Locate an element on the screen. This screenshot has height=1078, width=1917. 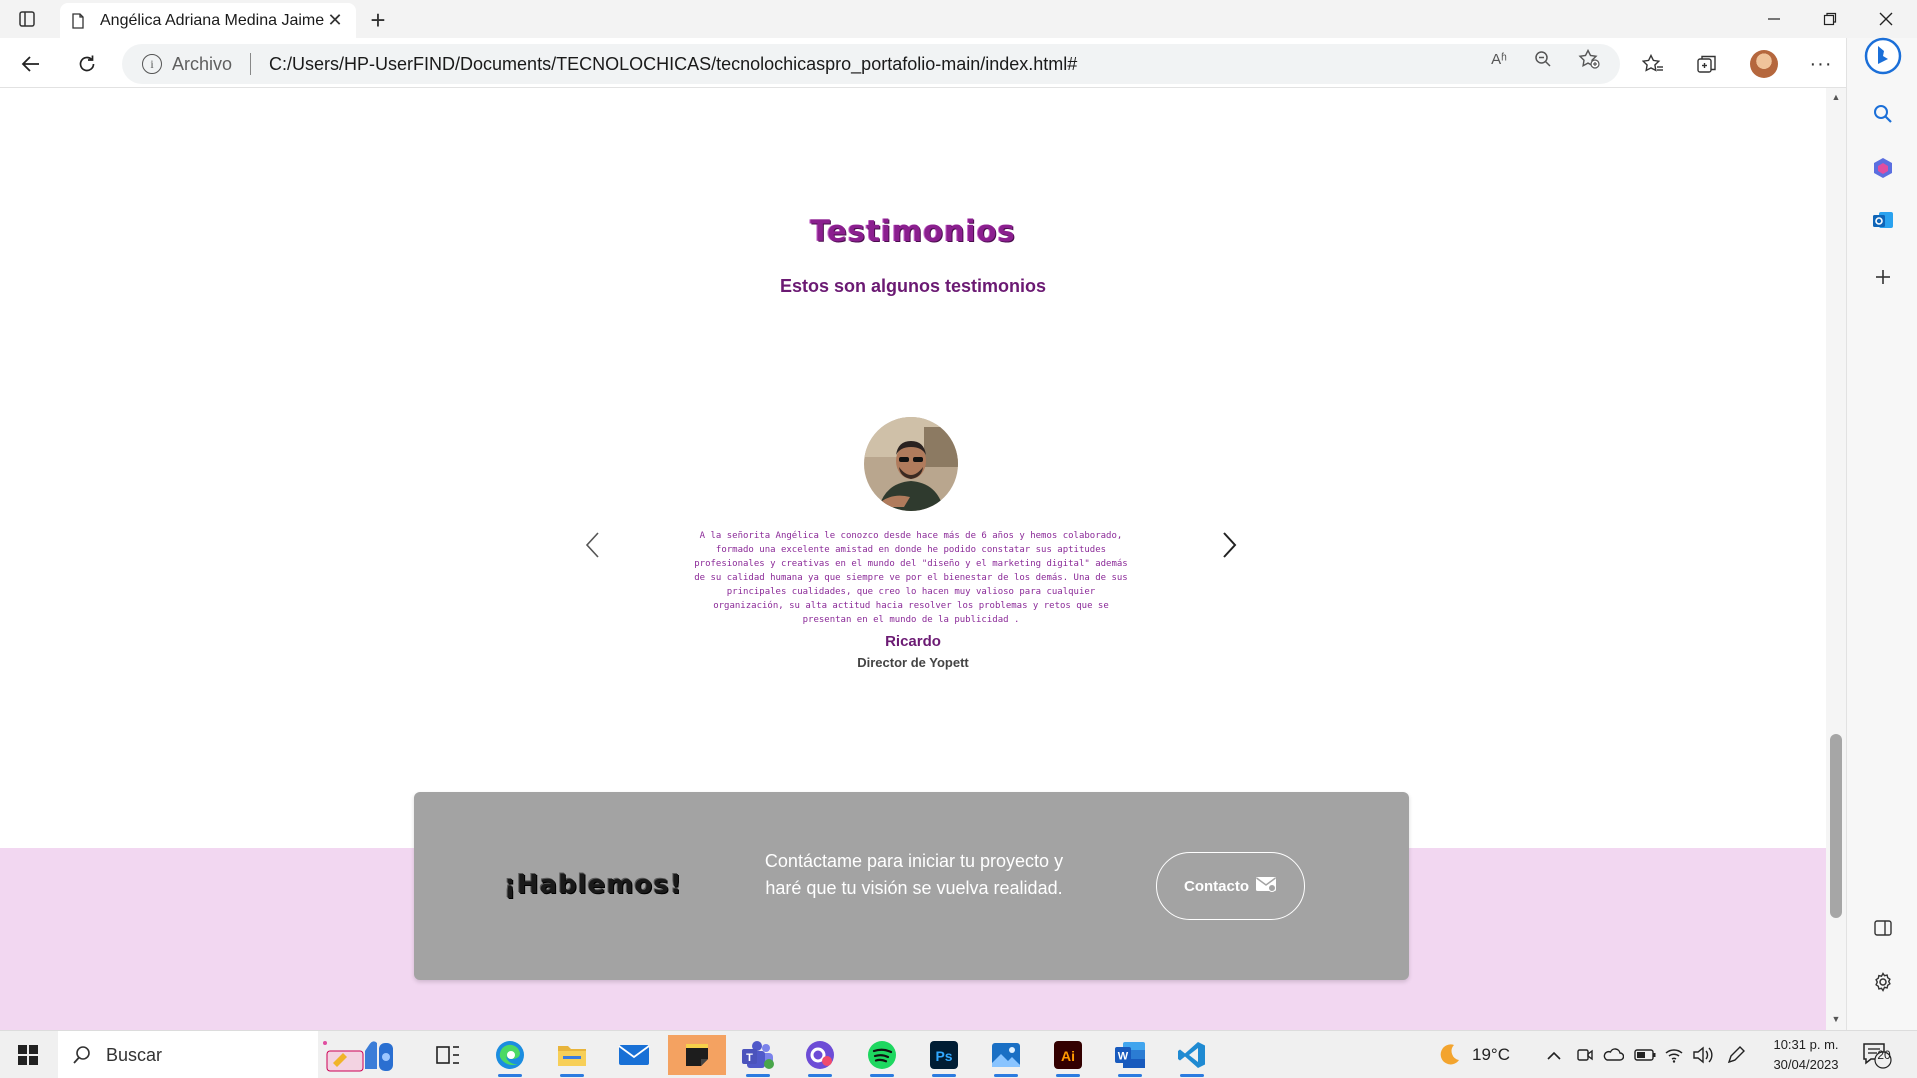
tab-close-icon: ✕ is located at coordinates (335, 21).